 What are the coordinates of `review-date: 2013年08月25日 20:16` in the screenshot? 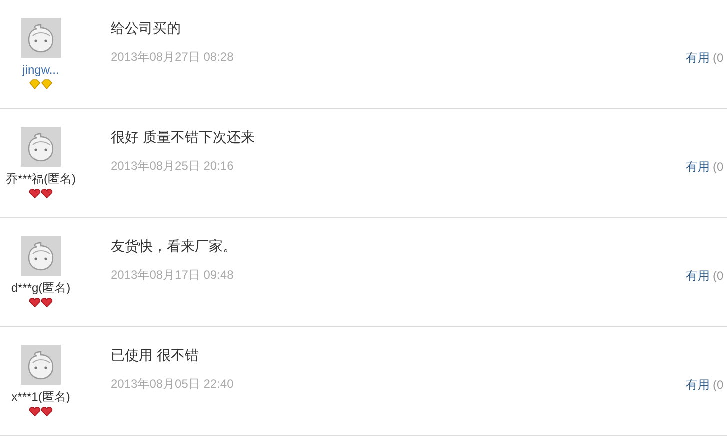 It's located at (173, 166).